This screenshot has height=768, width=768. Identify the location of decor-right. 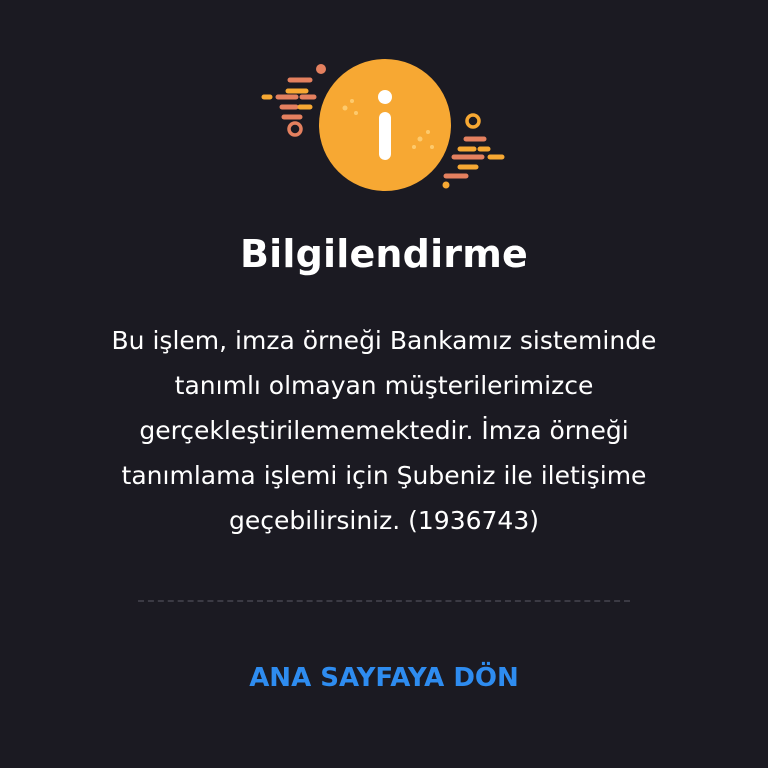
(473, 151).